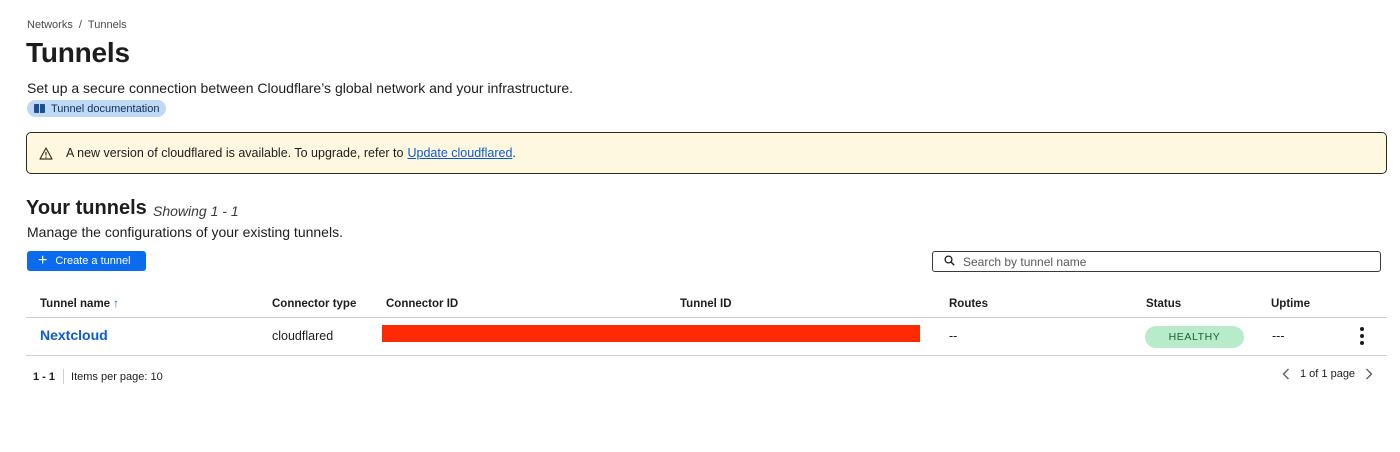 This screenshot has height=452, width=1400. What do you see at coordinates (78, 52) in the screenshot?
I see `page-title: Tunnels` at bounding box center [78, 52].